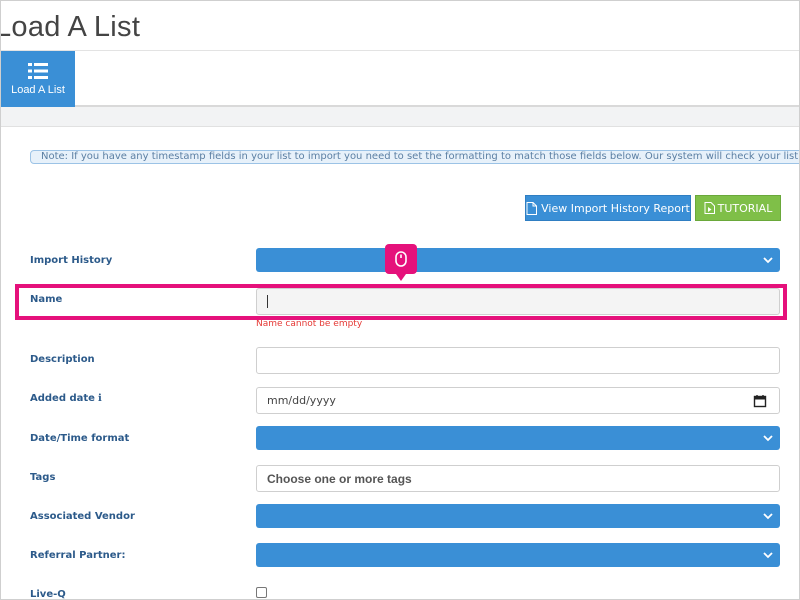 This screenshot has height=600, width=800. What do you see at coordinates (78, 555) in the screenshot?
I see `referral-partner-label: Referral Partner:` at bounding box center [78, 555].